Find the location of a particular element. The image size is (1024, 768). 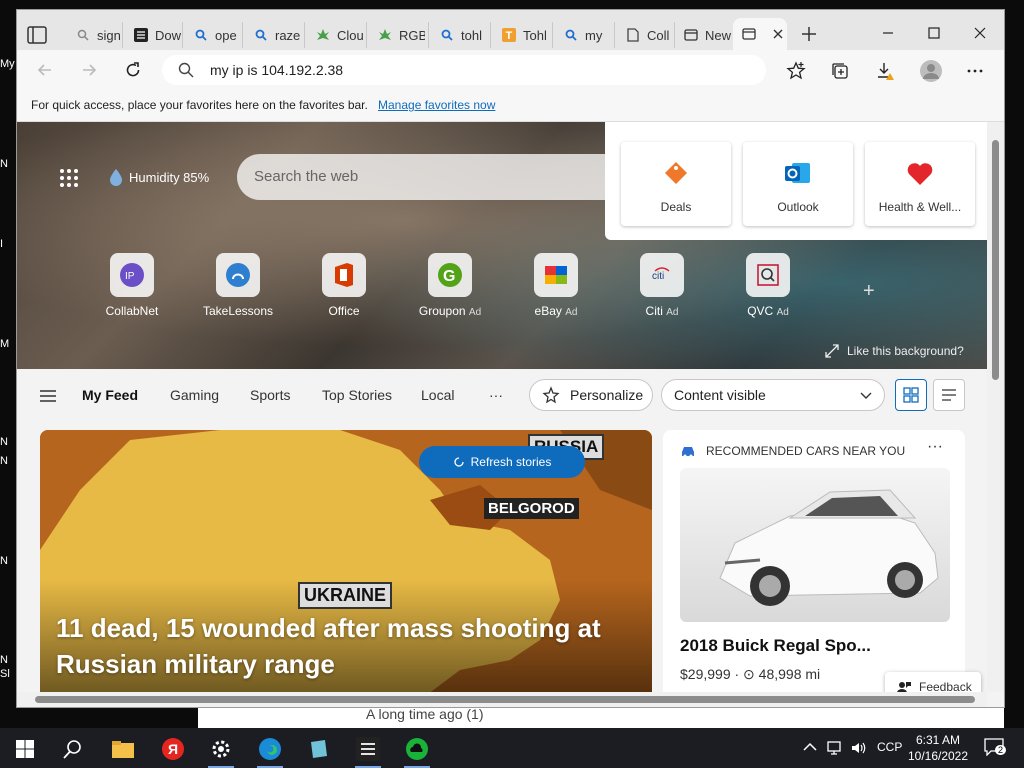

quick-link-collabnet: IP CollabNet is located at coordinates (132, 285).